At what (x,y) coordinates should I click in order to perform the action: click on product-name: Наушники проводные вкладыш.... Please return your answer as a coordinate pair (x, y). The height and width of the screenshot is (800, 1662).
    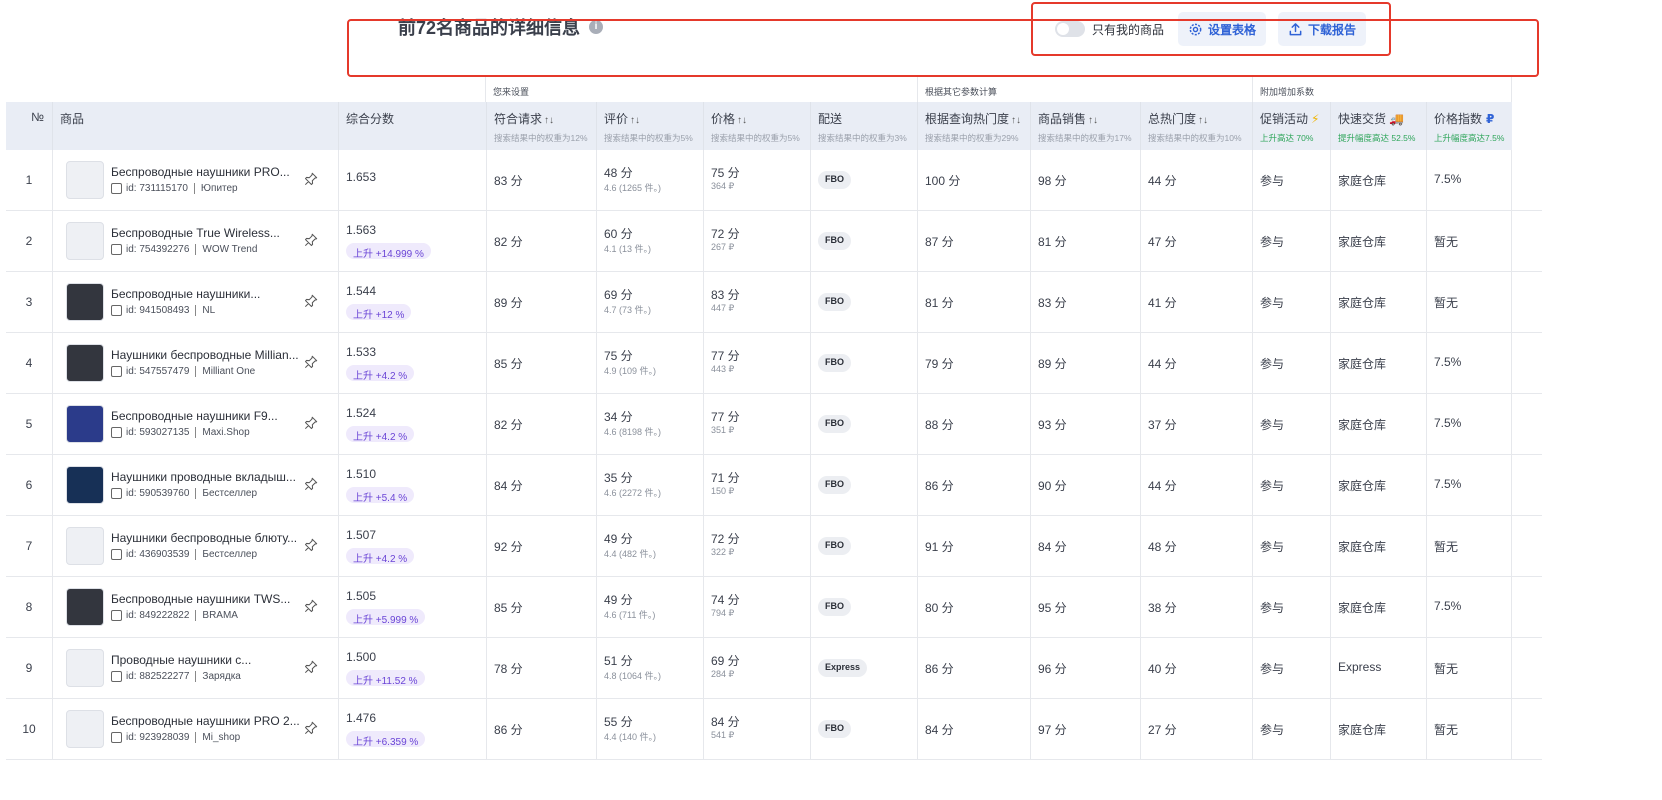
    Looking at the image, I should click on (208, 477).